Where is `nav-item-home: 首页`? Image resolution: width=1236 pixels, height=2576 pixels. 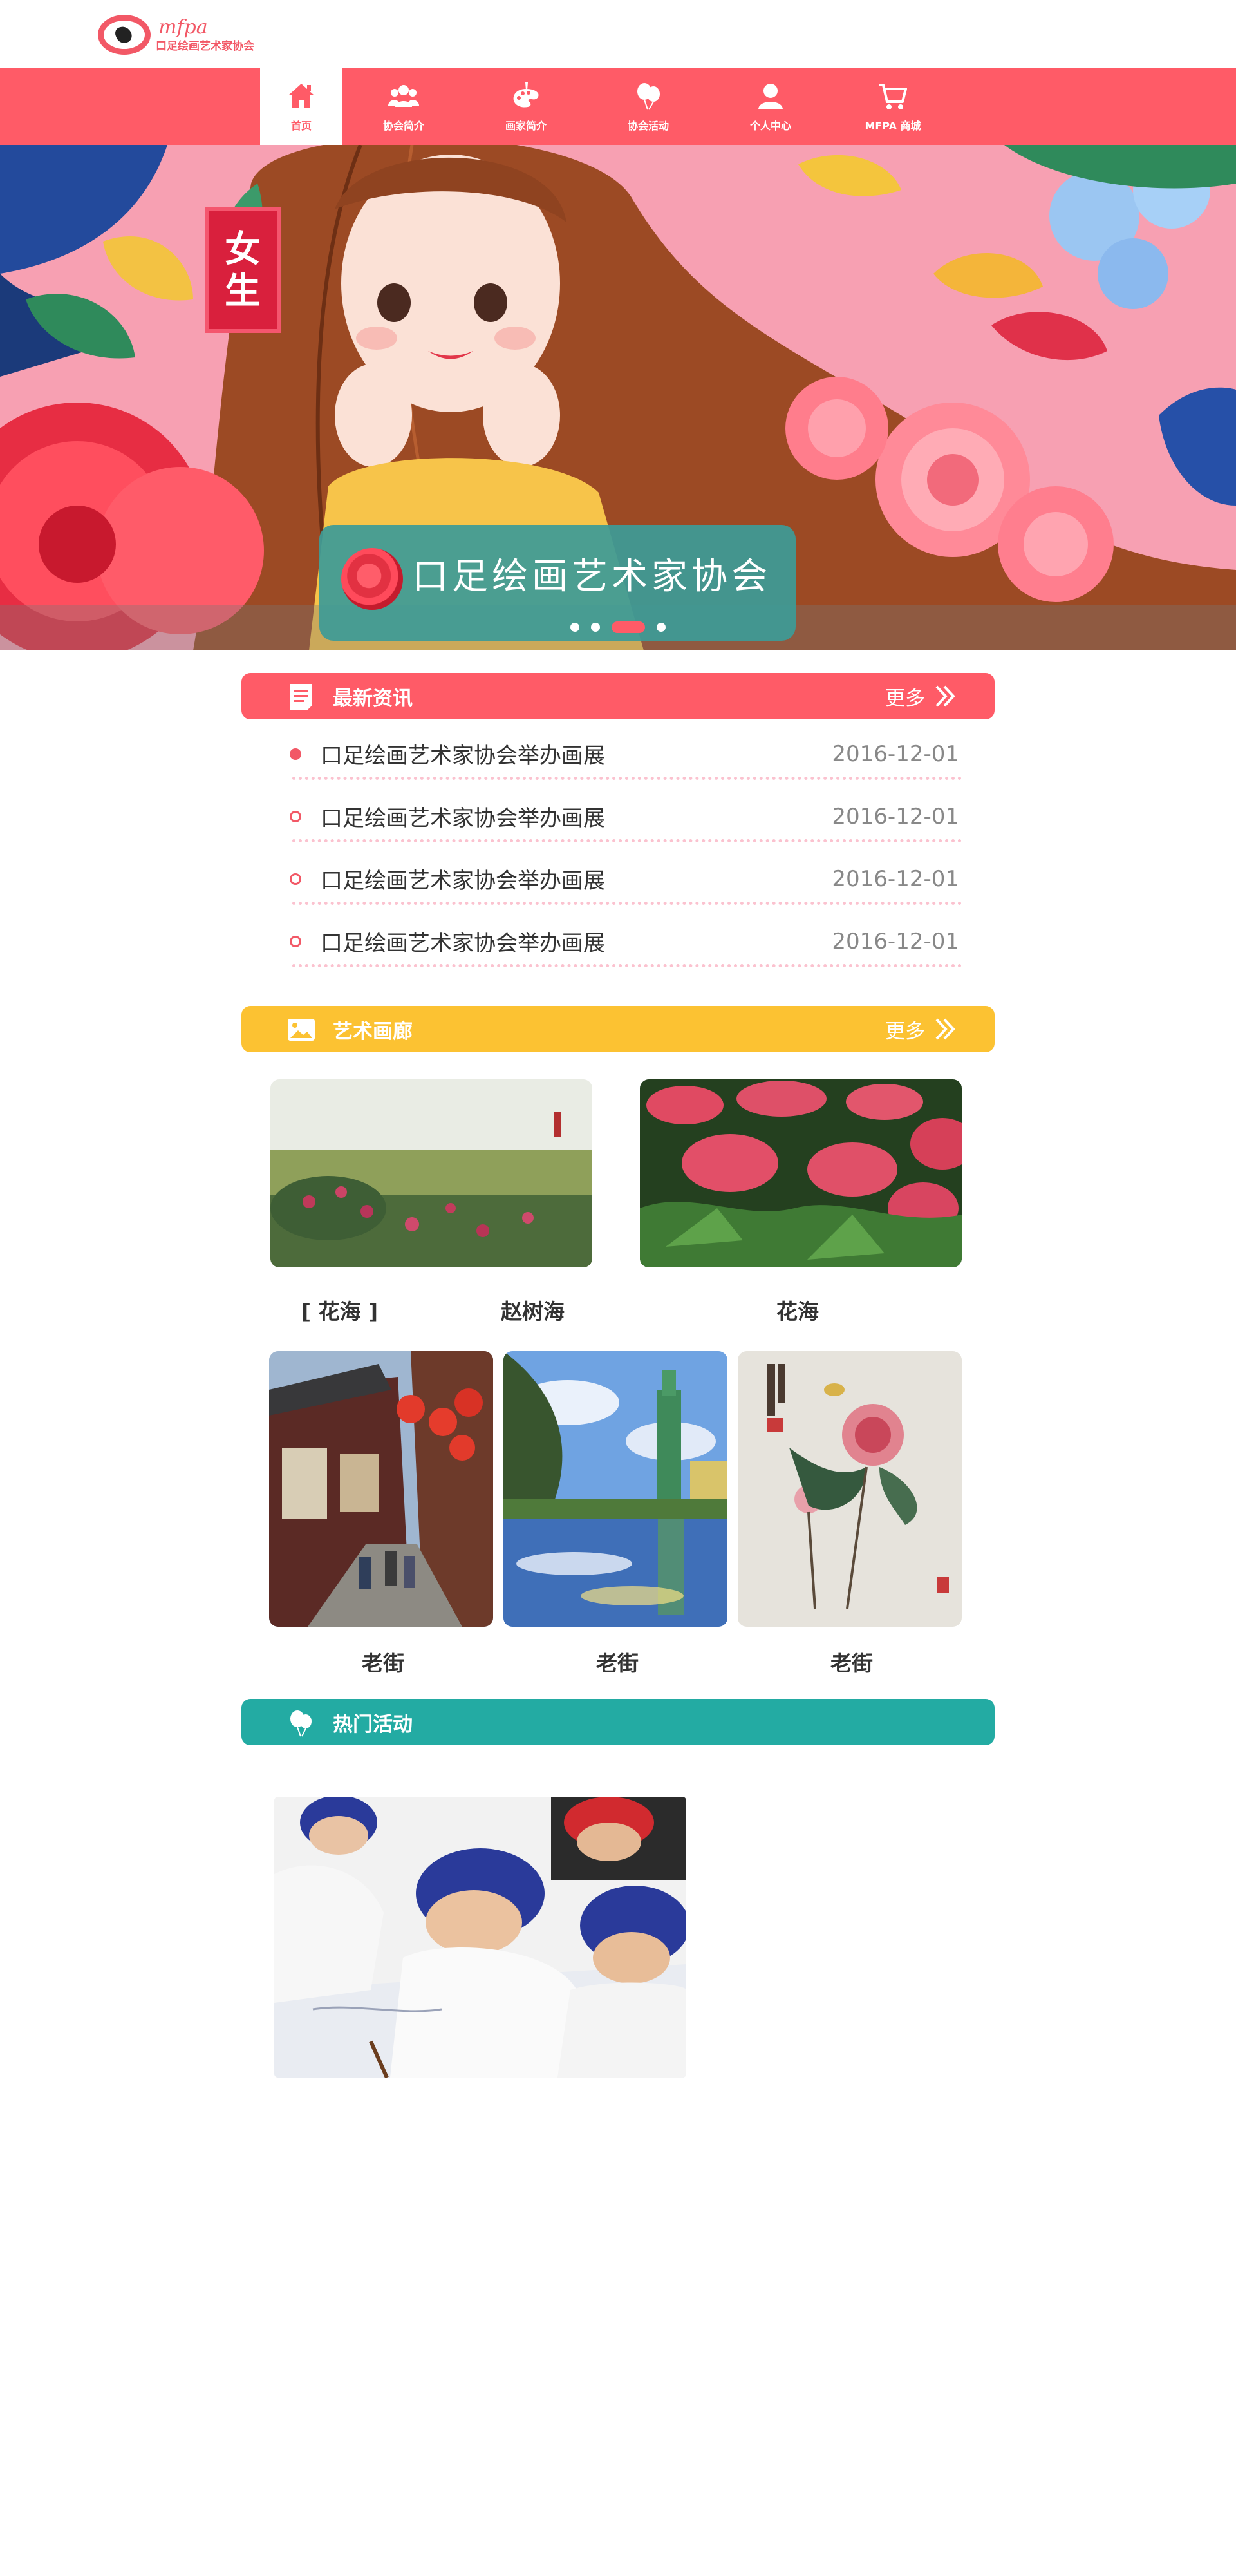
nav-item-home: 首页 is located at coordinates (301, 107).